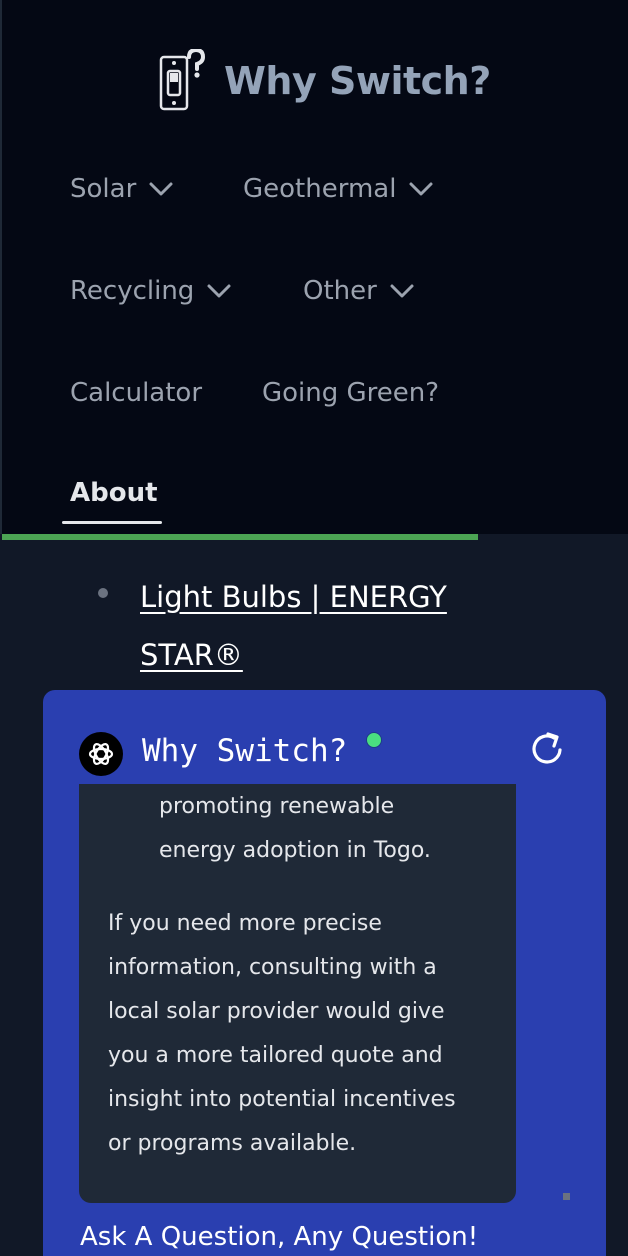 This screenshot has height=1256, width=628. I want to click on nav-item-label: Calculator, so click(136, 393).